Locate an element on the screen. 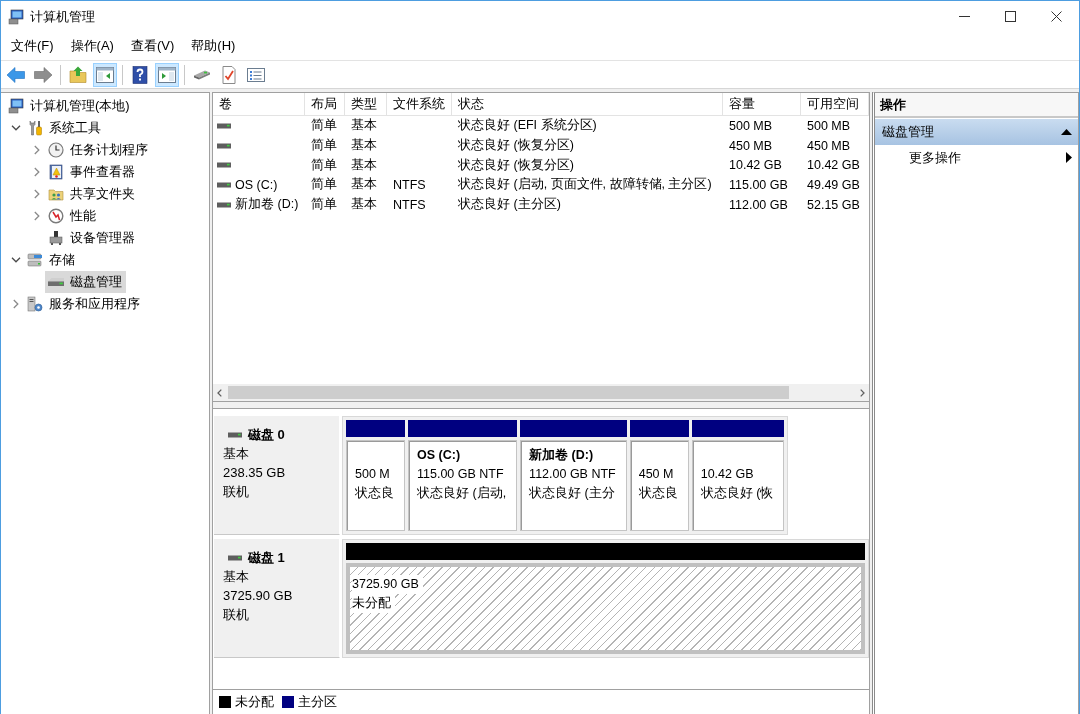 The image size is (1080, 714). scrollbar-thumb is located at coordinates (508, 392).